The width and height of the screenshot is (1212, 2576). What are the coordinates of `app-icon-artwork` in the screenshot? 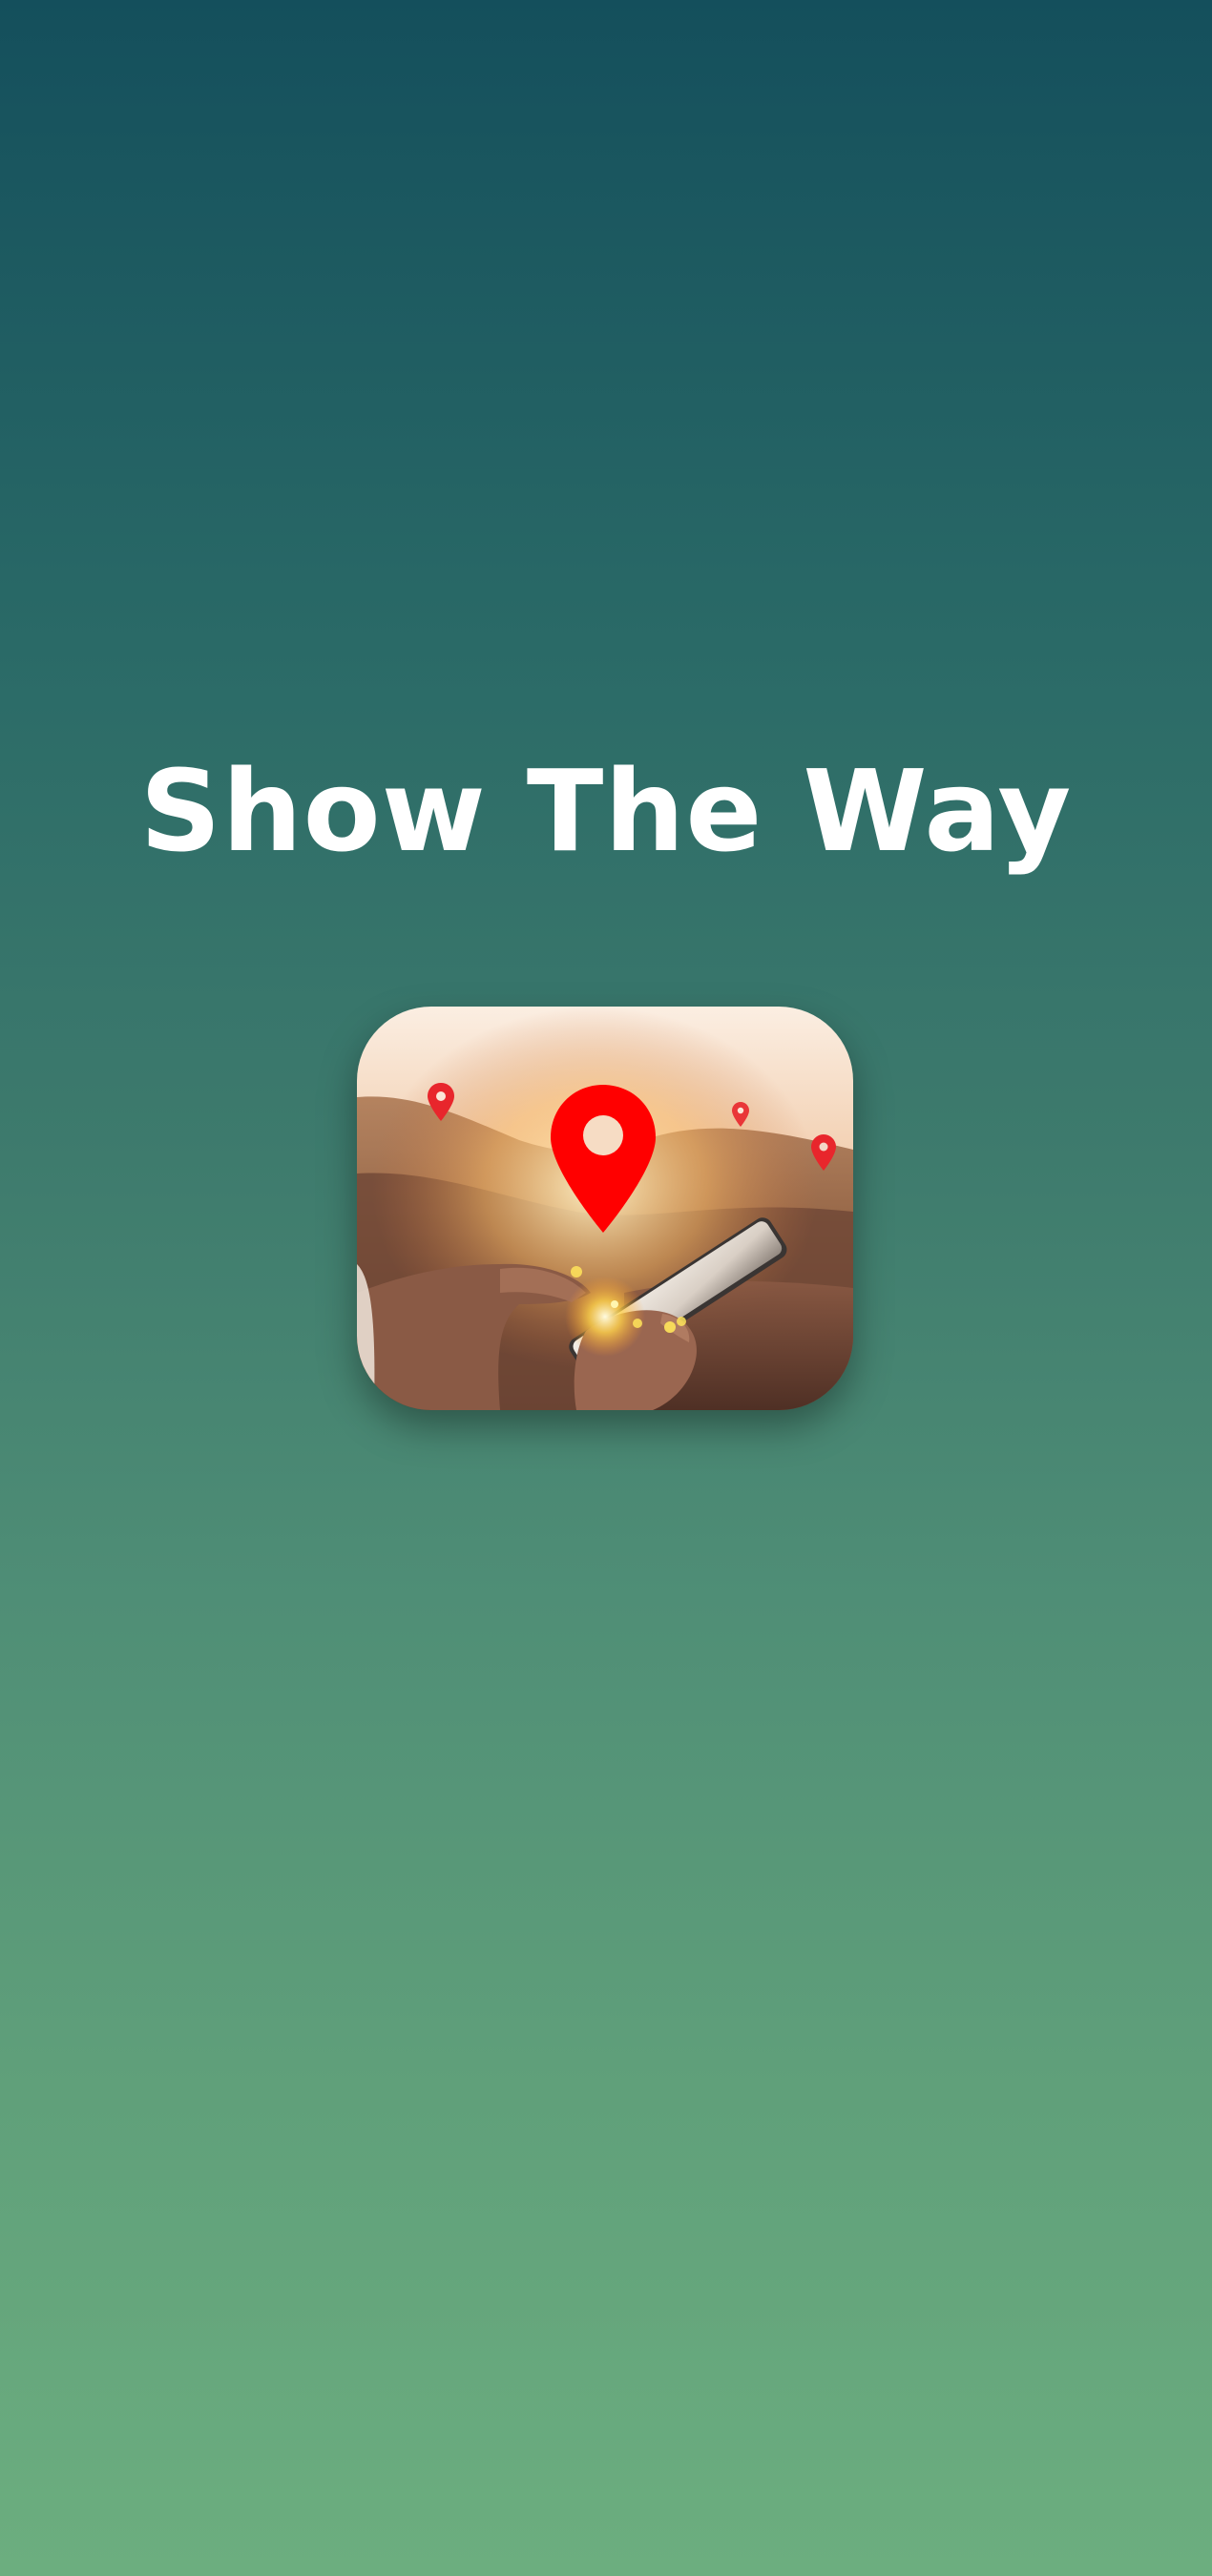 It's located at (605, 1208).